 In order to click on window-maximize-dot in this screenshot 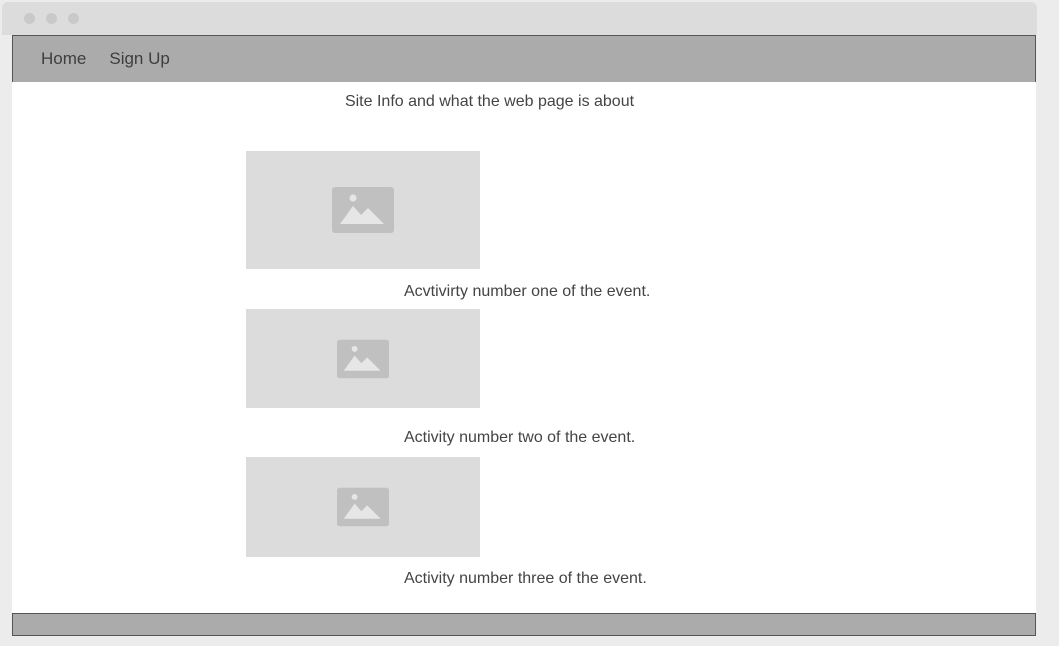, I will do `click(73, 18)`.